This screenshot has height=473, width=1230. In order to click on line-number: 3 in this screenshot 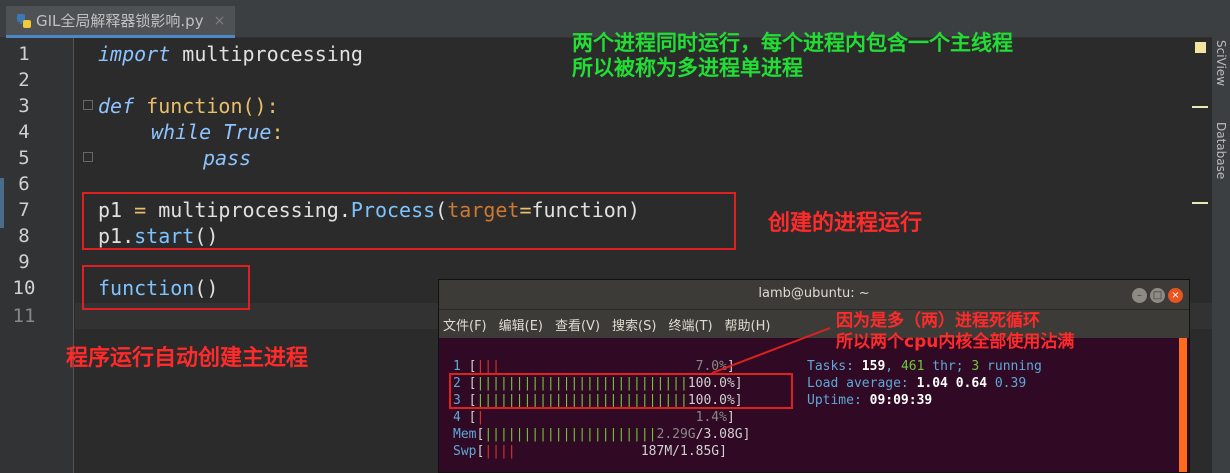, I will do `click(24, 106)`.